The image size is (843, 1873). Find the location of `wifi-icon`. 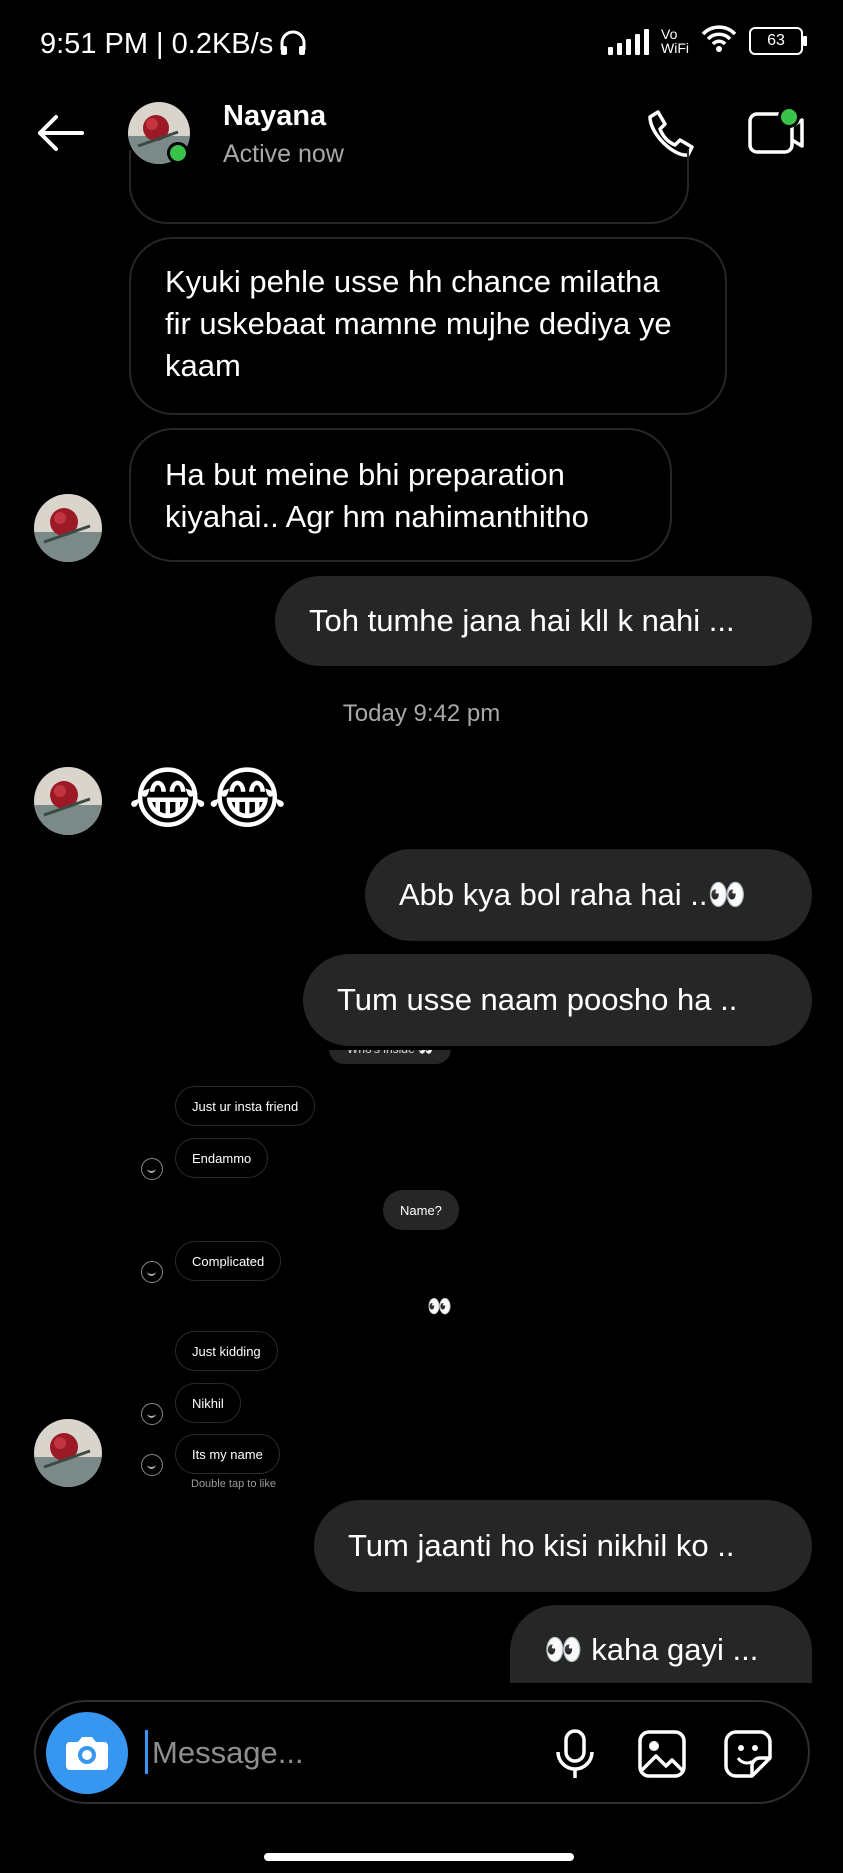

wifi-icon is located at coordinates (719, 40).